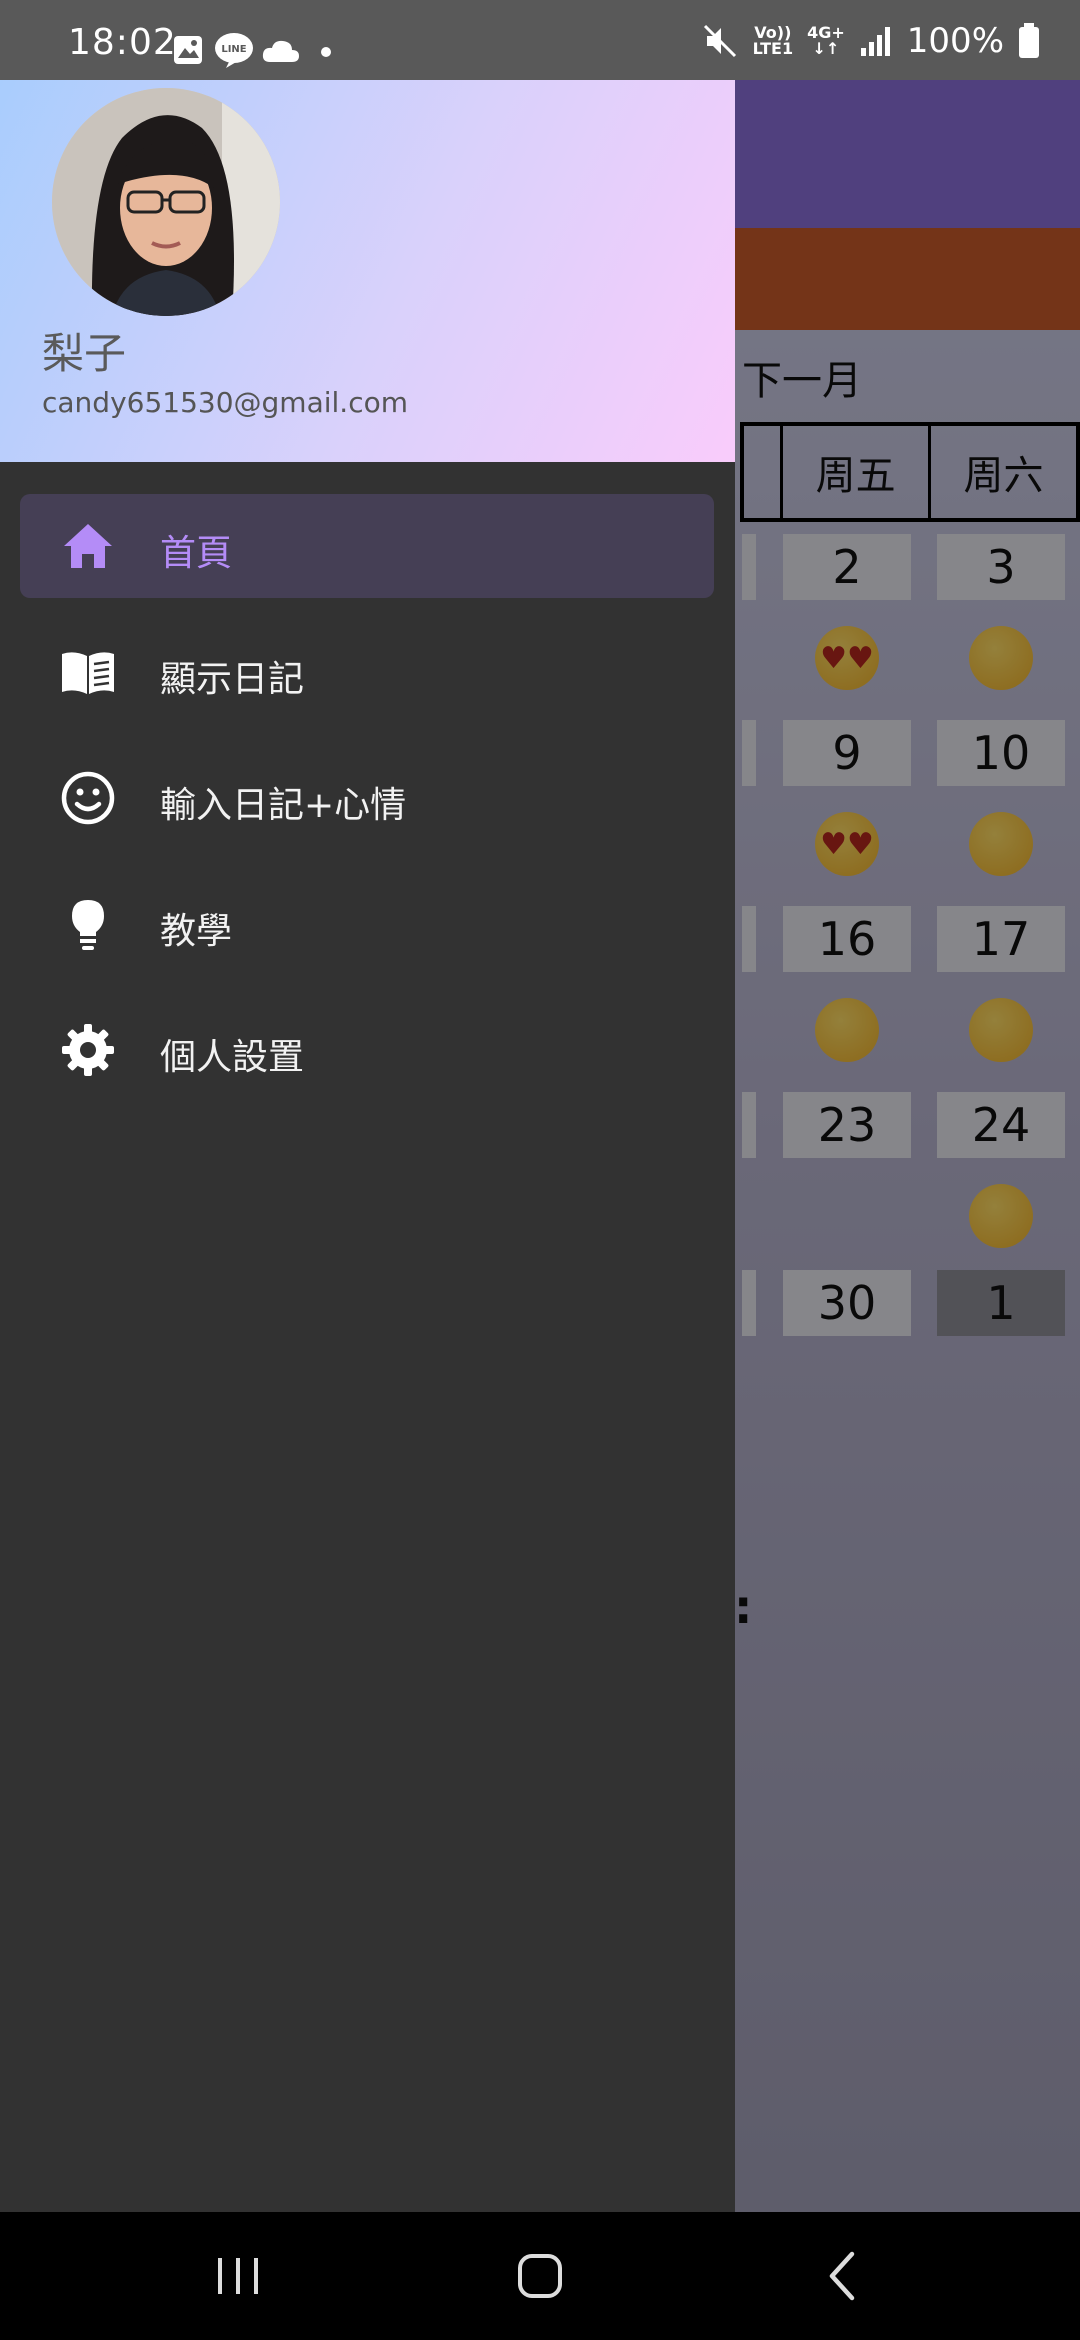 Image resolution: width=1080 pixels, height=2340 pixels. Describe the element at coordinates (540, 40) in the screenshot. I see `status-bar: 18:02 LINE Vo)) LTE1 4G+ ↓↑ 100%` at that location.